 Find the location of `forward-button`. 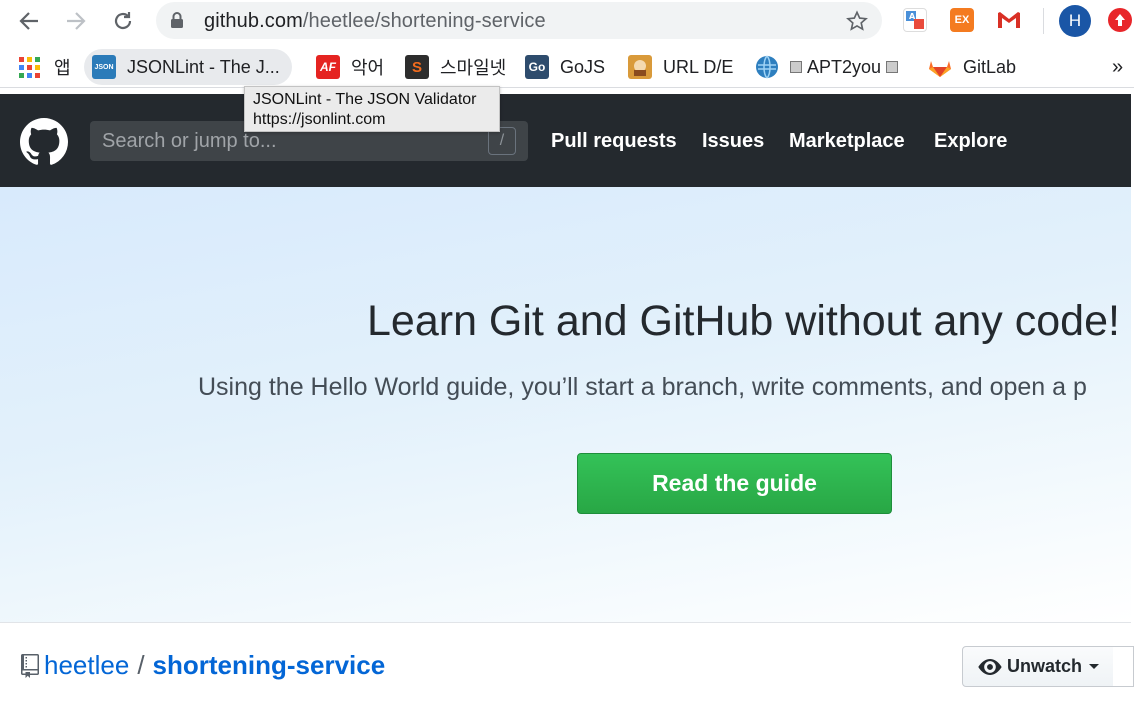

forward-button is located at coordinates (76, 21).